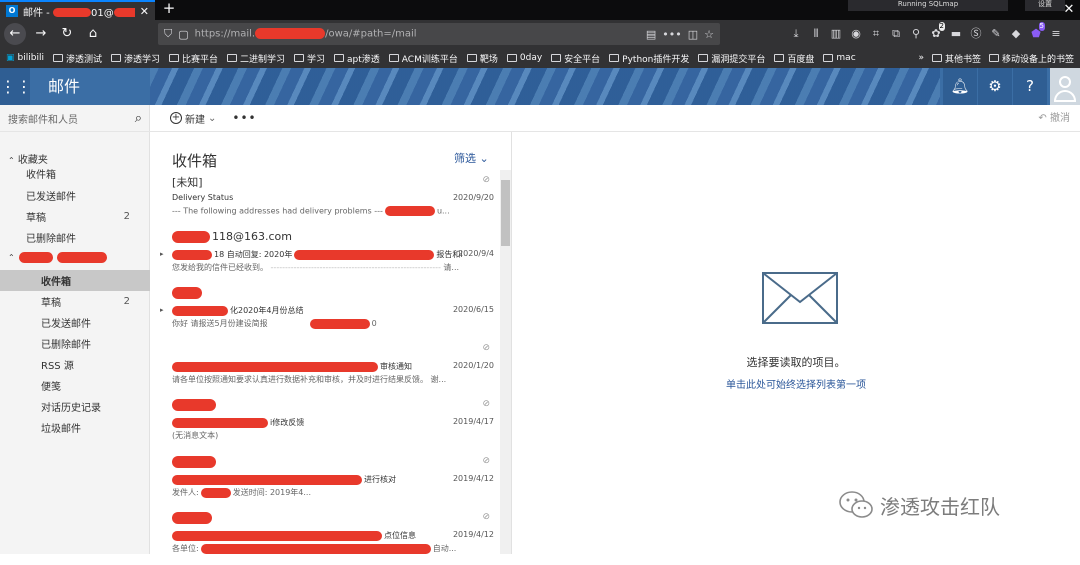 The height and width of the screenshot is (565, 1080). What do you see at coordinates (284, 479) in the screenshot?
I see `message-subject: 进行核对` at bounding box center [284, 479].